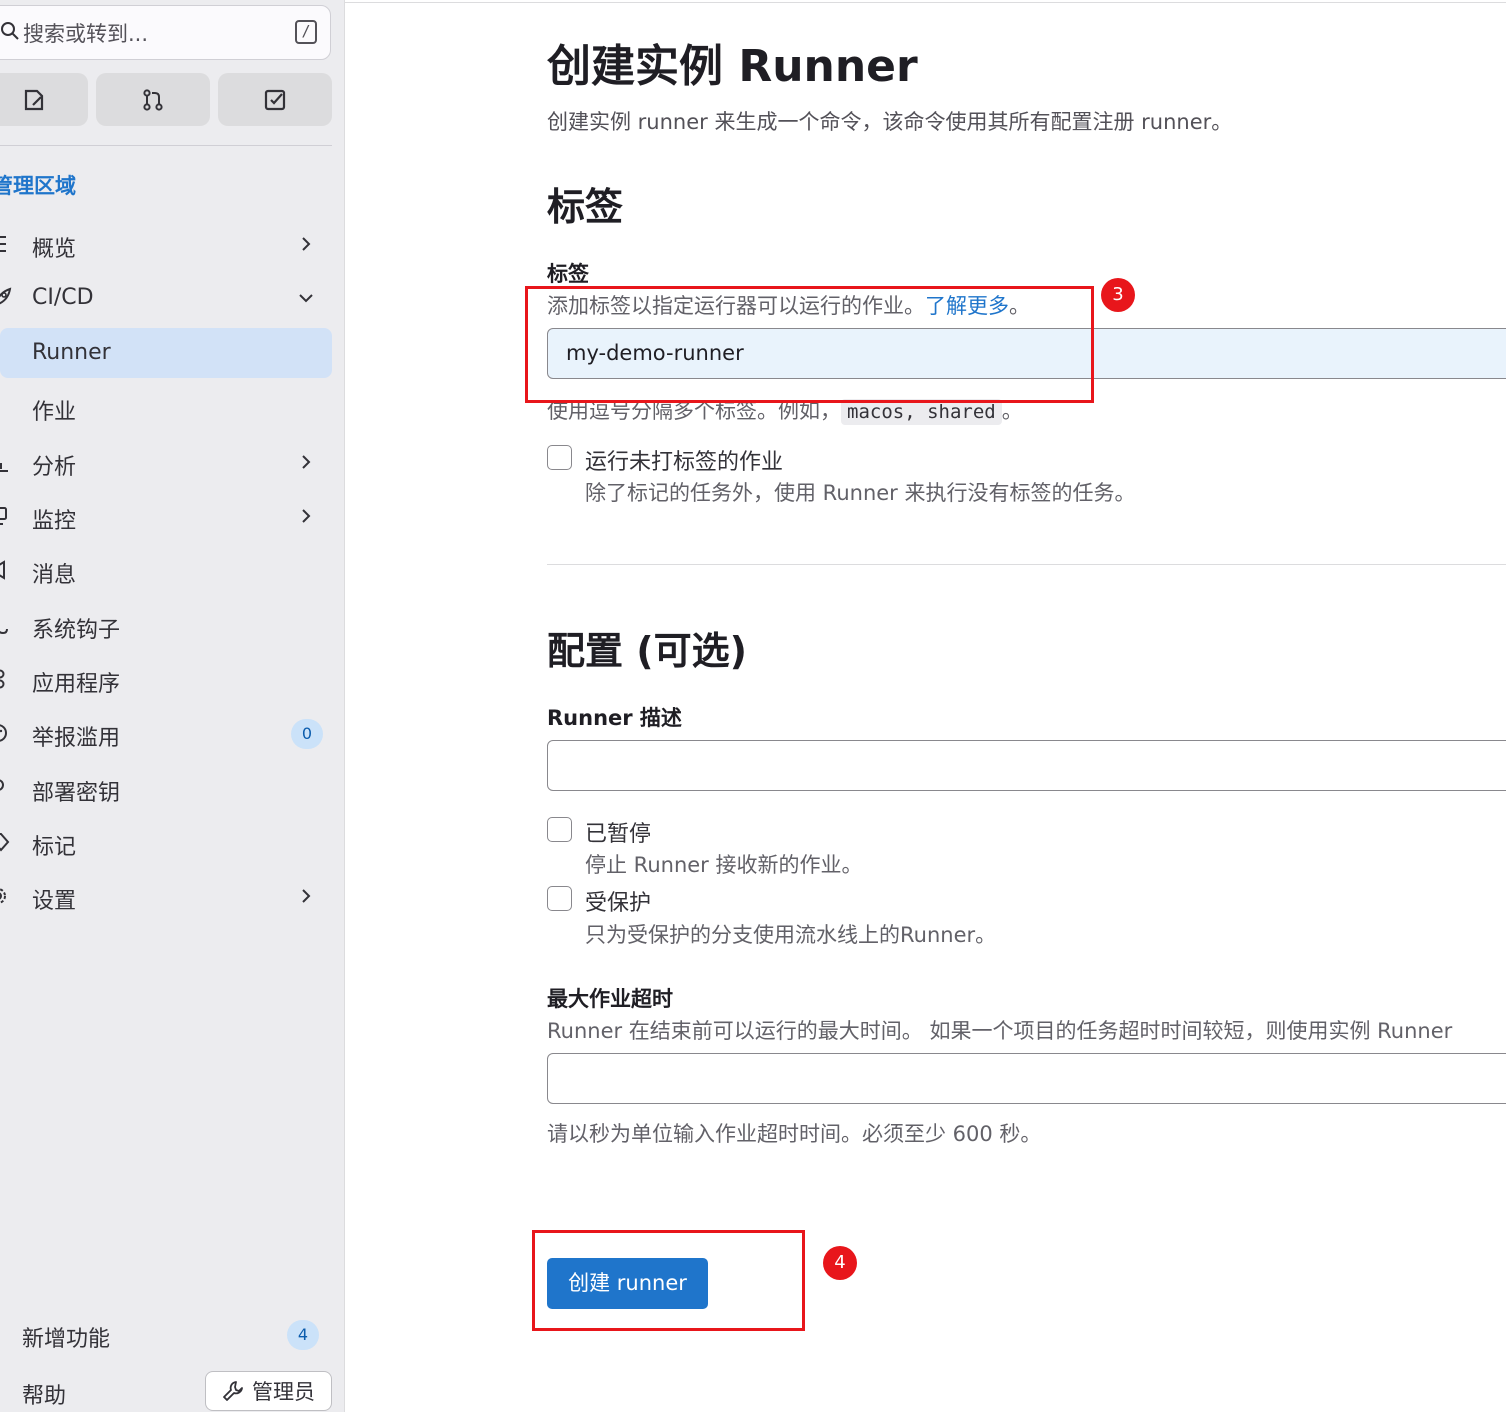 The height and width of the screenshot is (1412, 1506). I want to click on hook-icon, so click(4, 631).